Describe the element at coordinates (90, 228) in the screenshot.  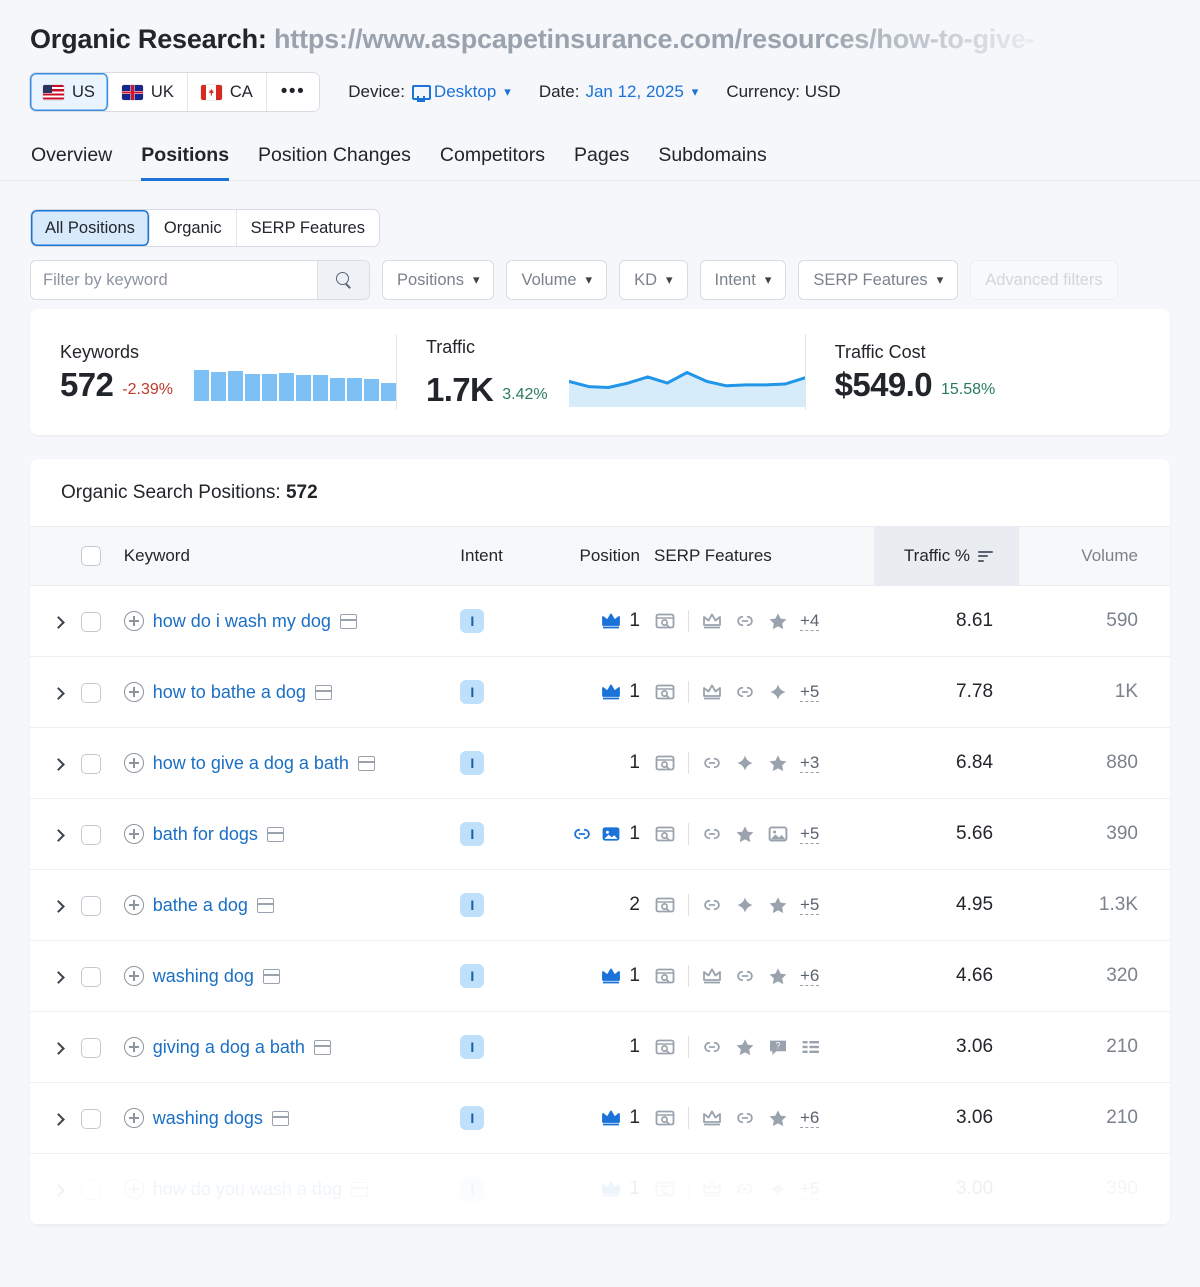
I see `segment-all-positions: All Positions` at that location.